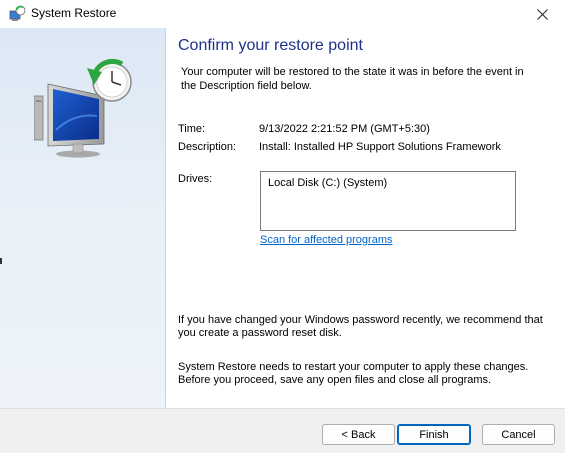  I want to click on drives-list: Local Disk (C:) (System), so click(388, 201).